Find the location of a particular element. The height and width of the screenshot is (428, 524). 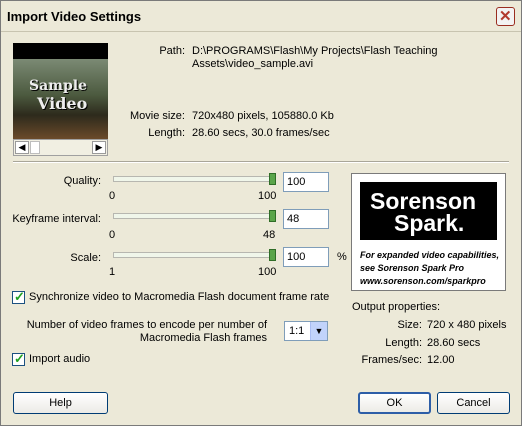

path-label: Path: is located at coordinates (172, 51).